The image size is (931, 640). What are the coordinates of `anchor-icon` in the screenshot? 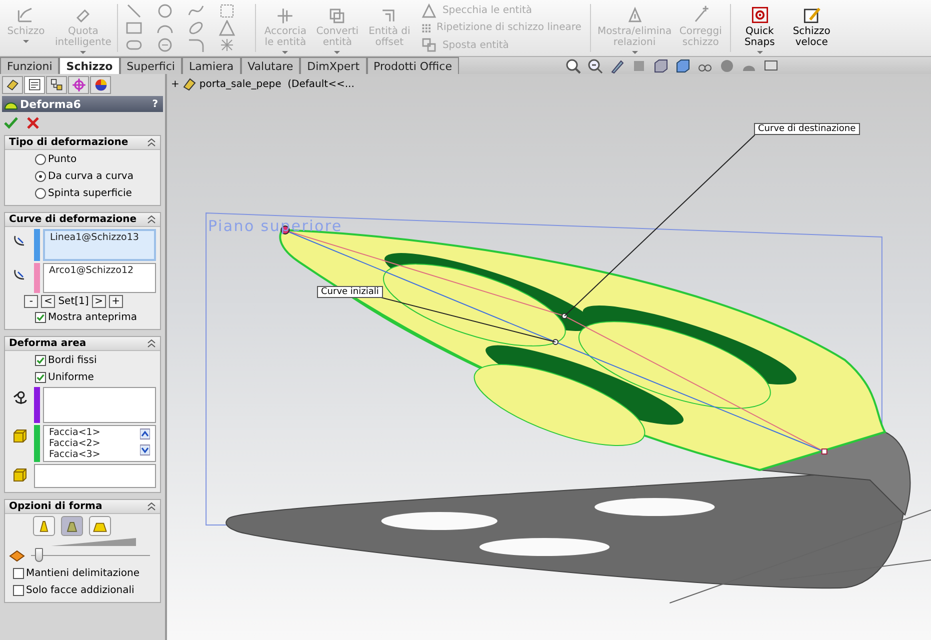 It's located at (20, 398).